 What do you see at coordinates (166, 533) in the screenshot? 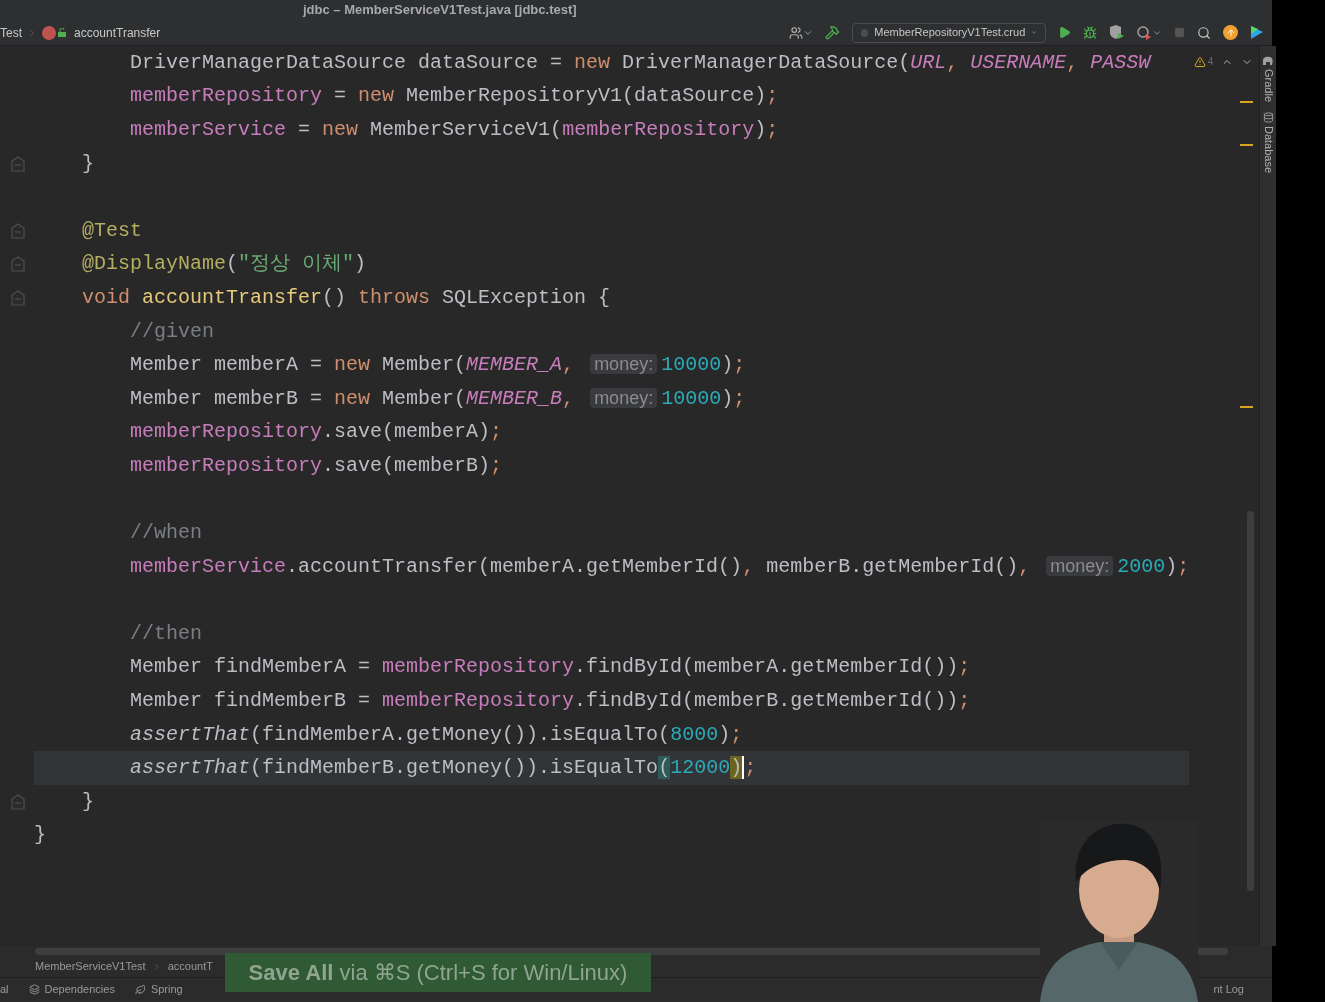
I see `code-line: //when` at bounding box center [166, 533].